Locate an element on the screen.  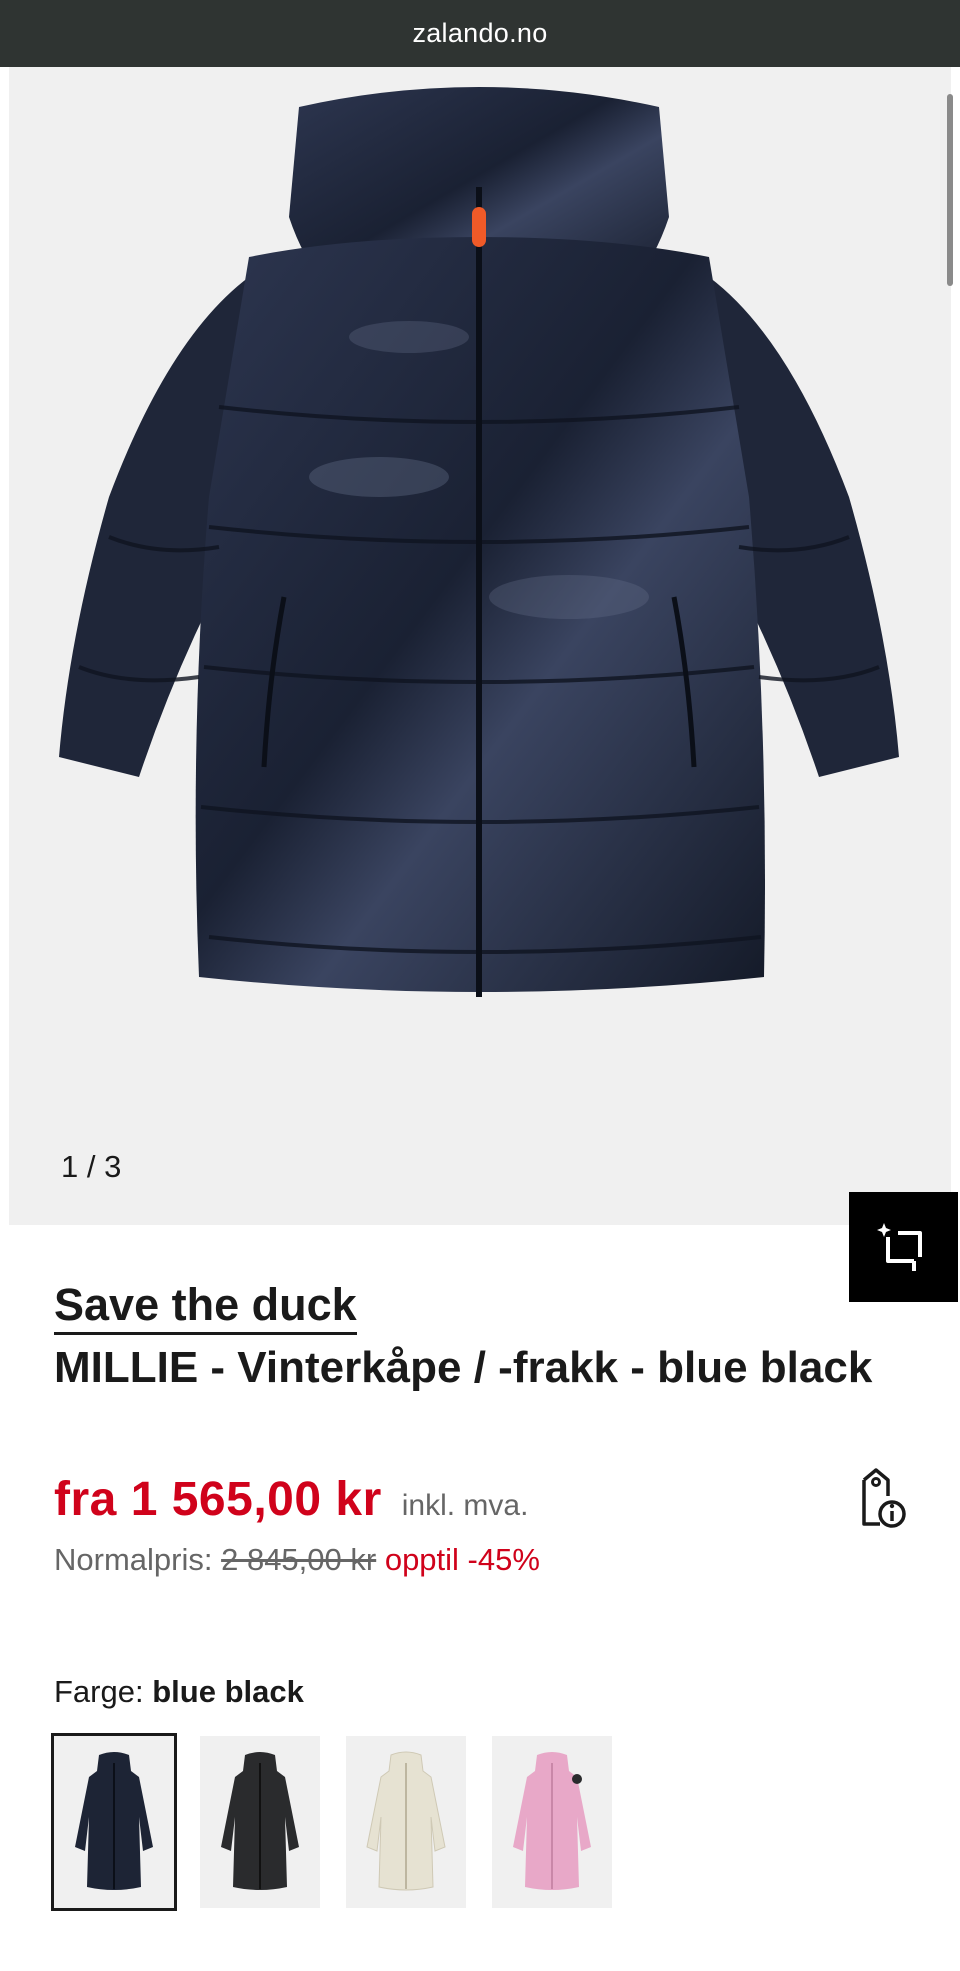
color-swatch-black is located at coordinates (260, 1822).